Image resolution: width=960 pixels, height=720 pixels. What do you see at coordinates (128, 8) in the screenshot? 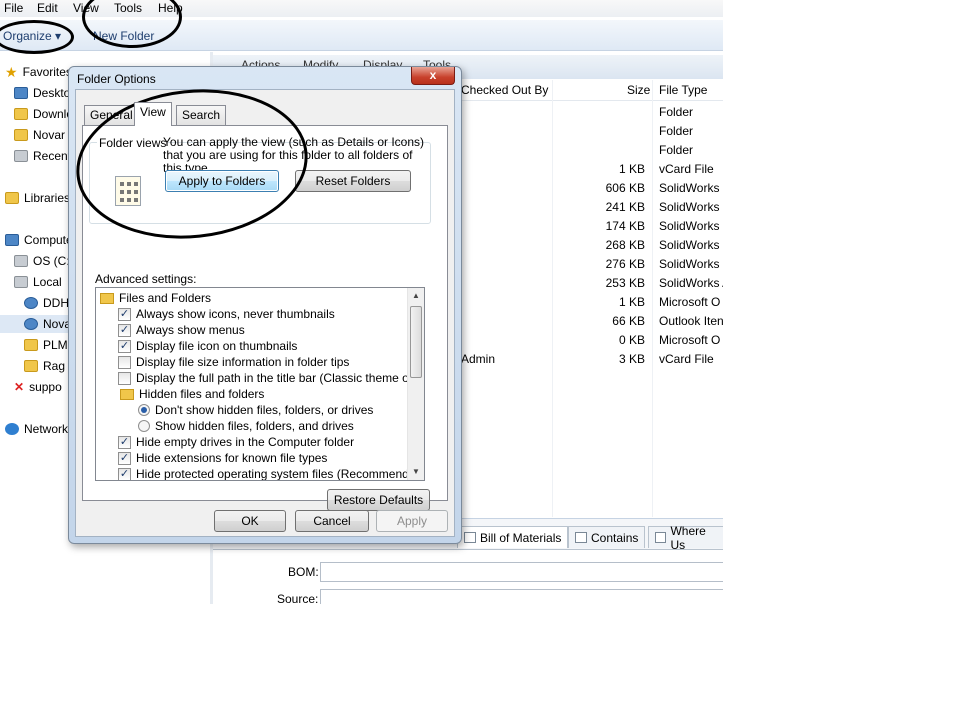
I see `menu-tools: Tools` at bounding box center [128, 8].